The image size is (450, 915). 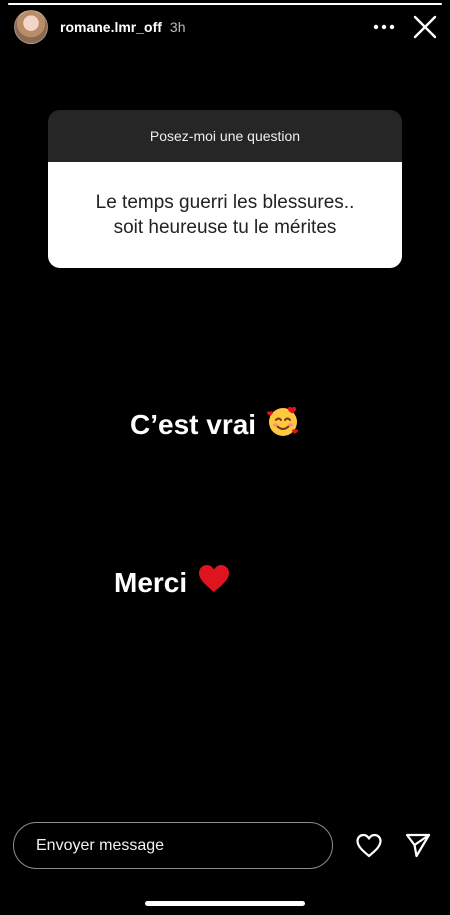 What do you see at coordinates (173, 845) in the screenshot?
I see `send-message-input: Envoyer message` at bounding box center [173, 845].